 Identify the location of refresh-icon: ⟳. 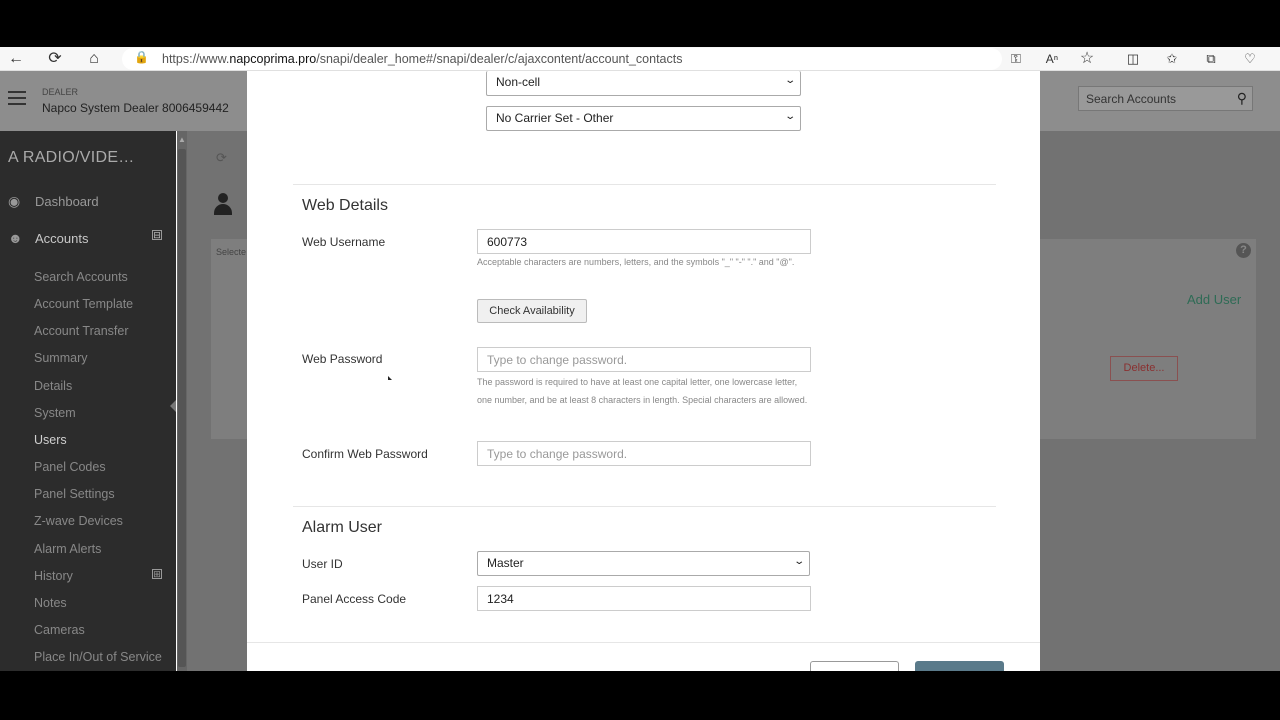
(221, 157).